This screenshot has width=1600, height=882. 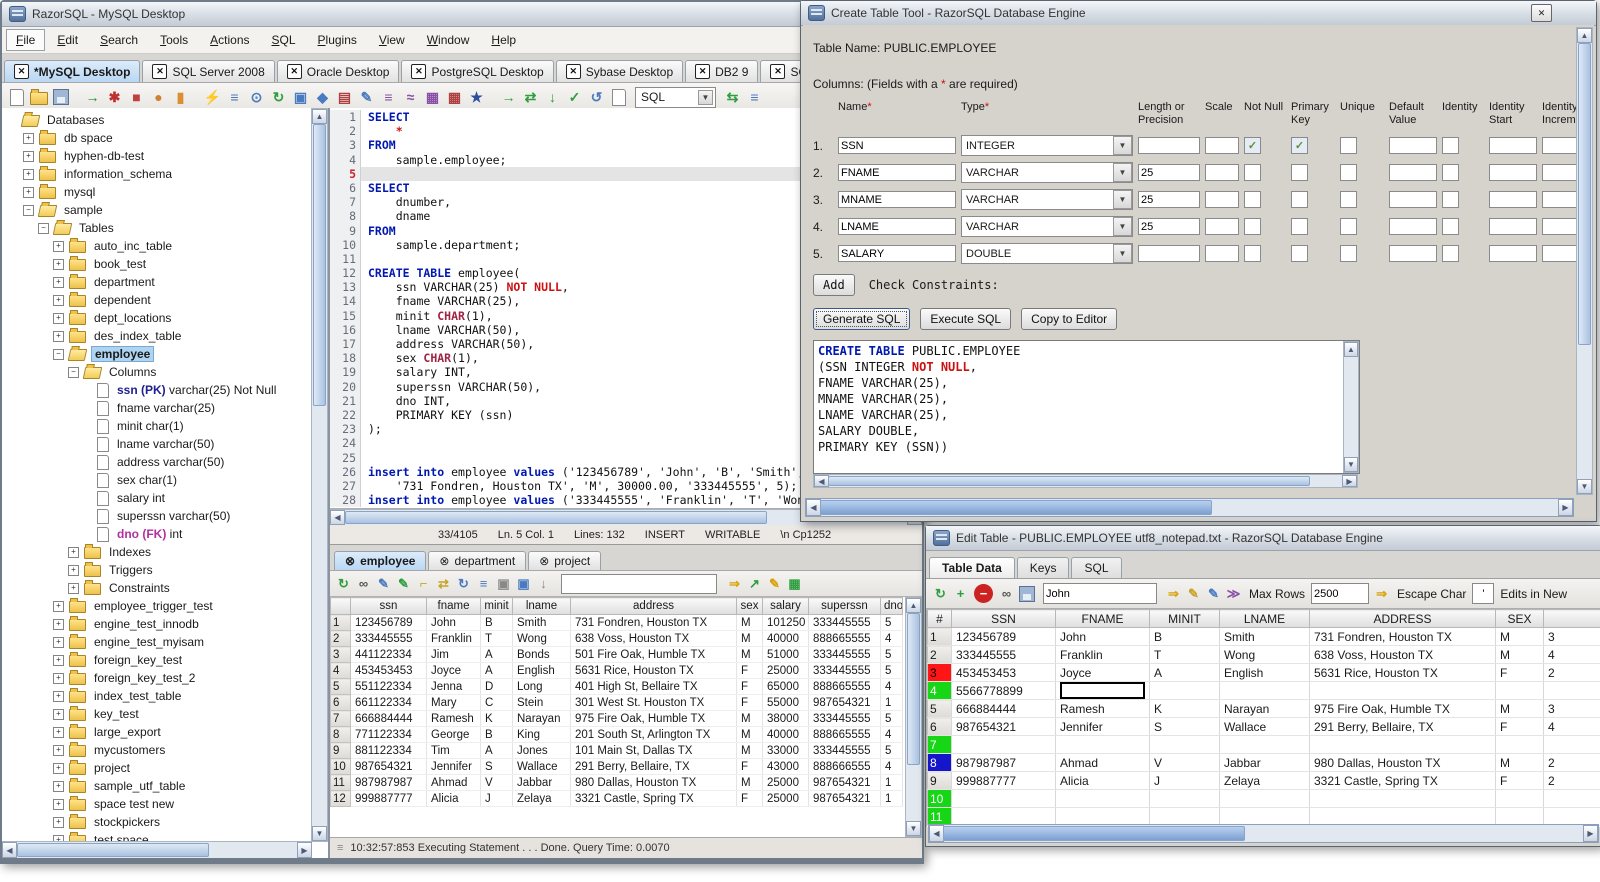 I want to click on dialog-horizontal-scrollbar: ◀ ▶, so click(x=1189, y=507).